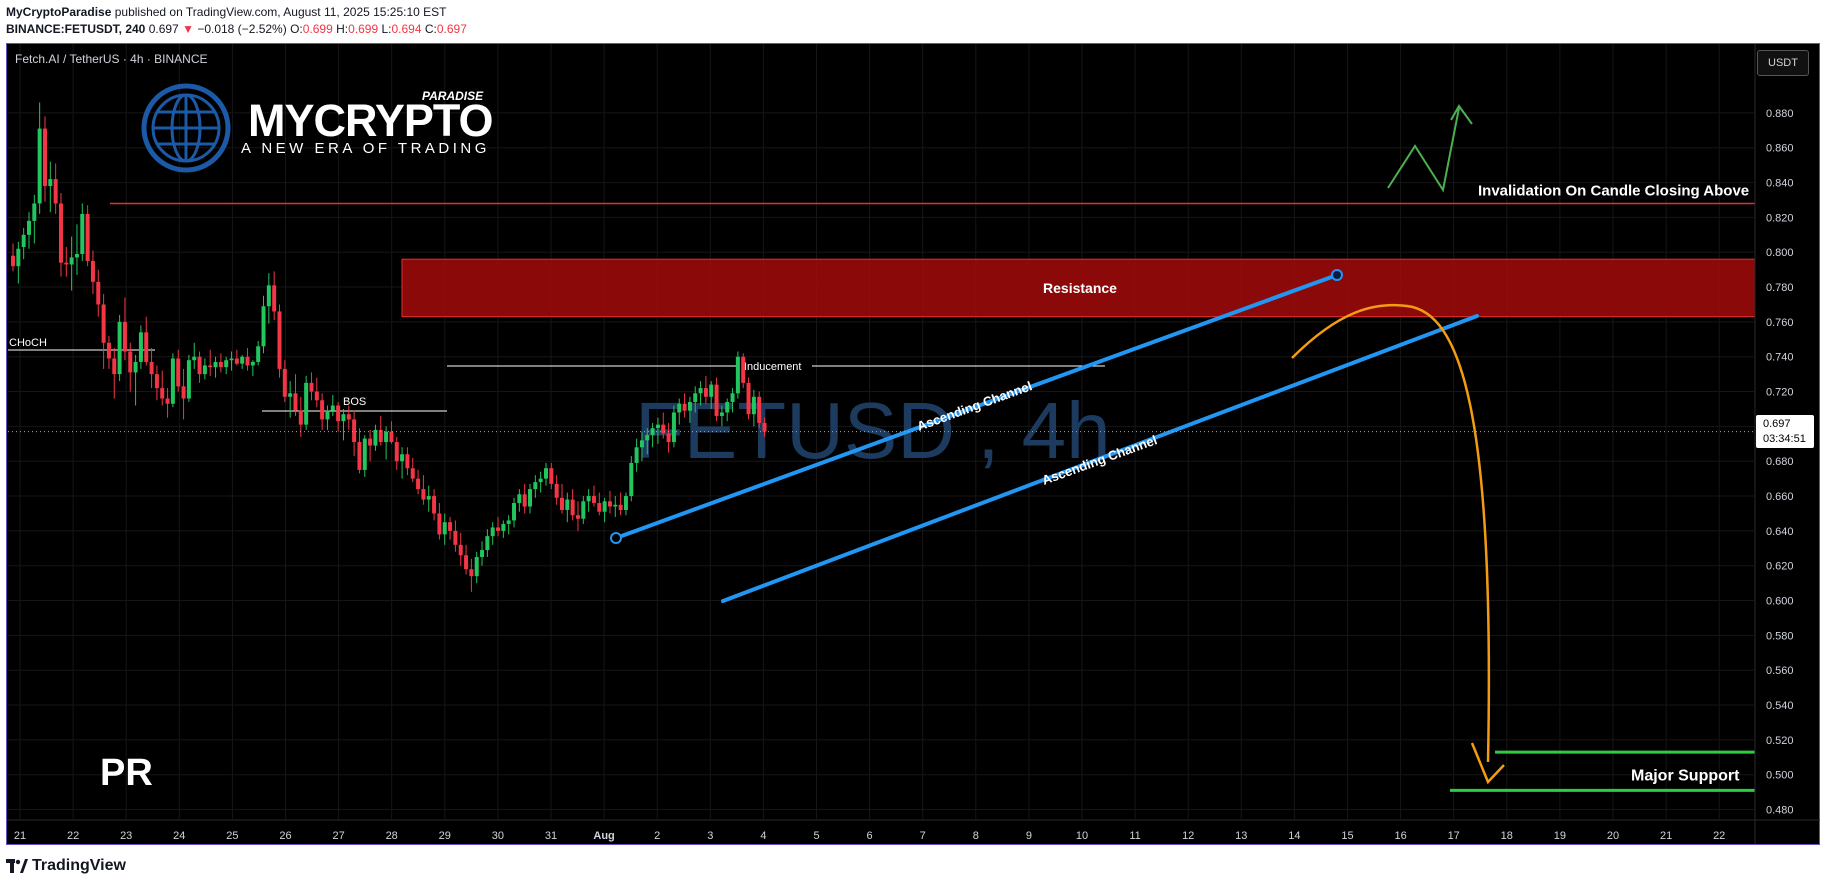 The height and width of the screenshot is (885, 1829). I want to click on channel-upper-end-handle, so click(1337, 275).